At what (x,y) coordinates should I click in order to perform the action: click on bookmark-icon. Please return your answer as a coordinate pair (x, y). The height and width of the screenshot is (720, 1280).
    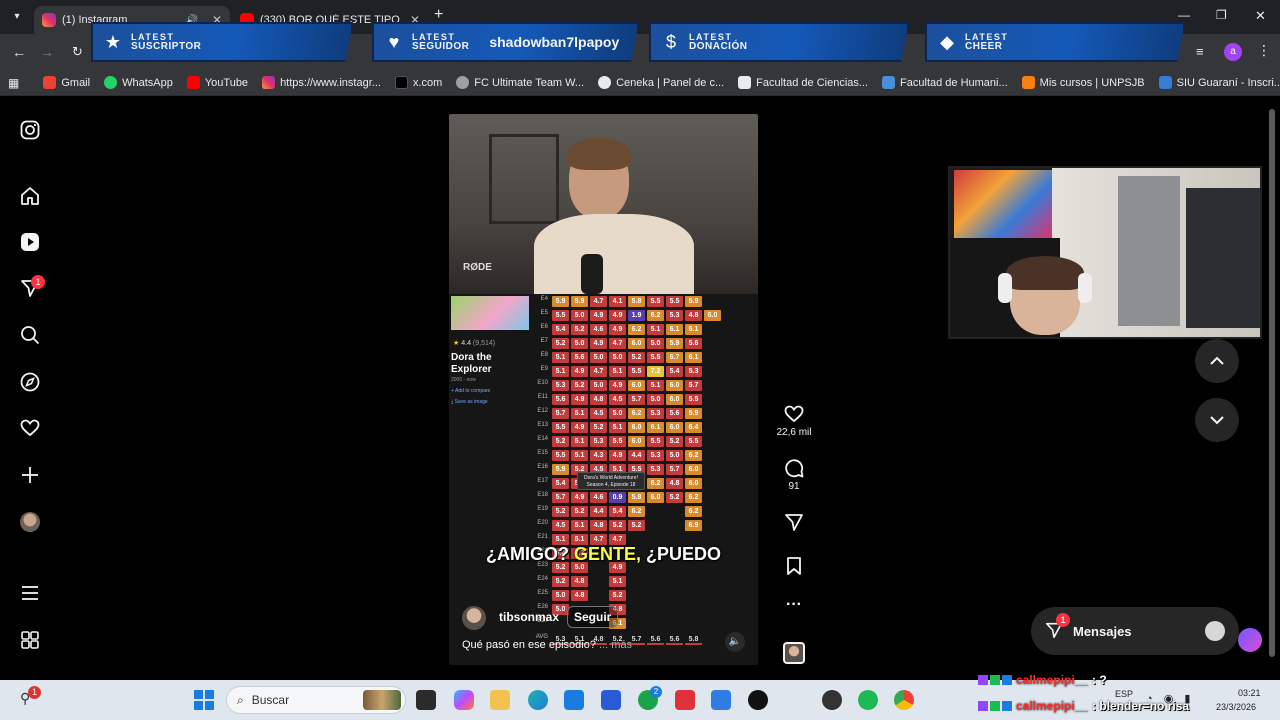
    Looking at the image, I should click on (794, 566).